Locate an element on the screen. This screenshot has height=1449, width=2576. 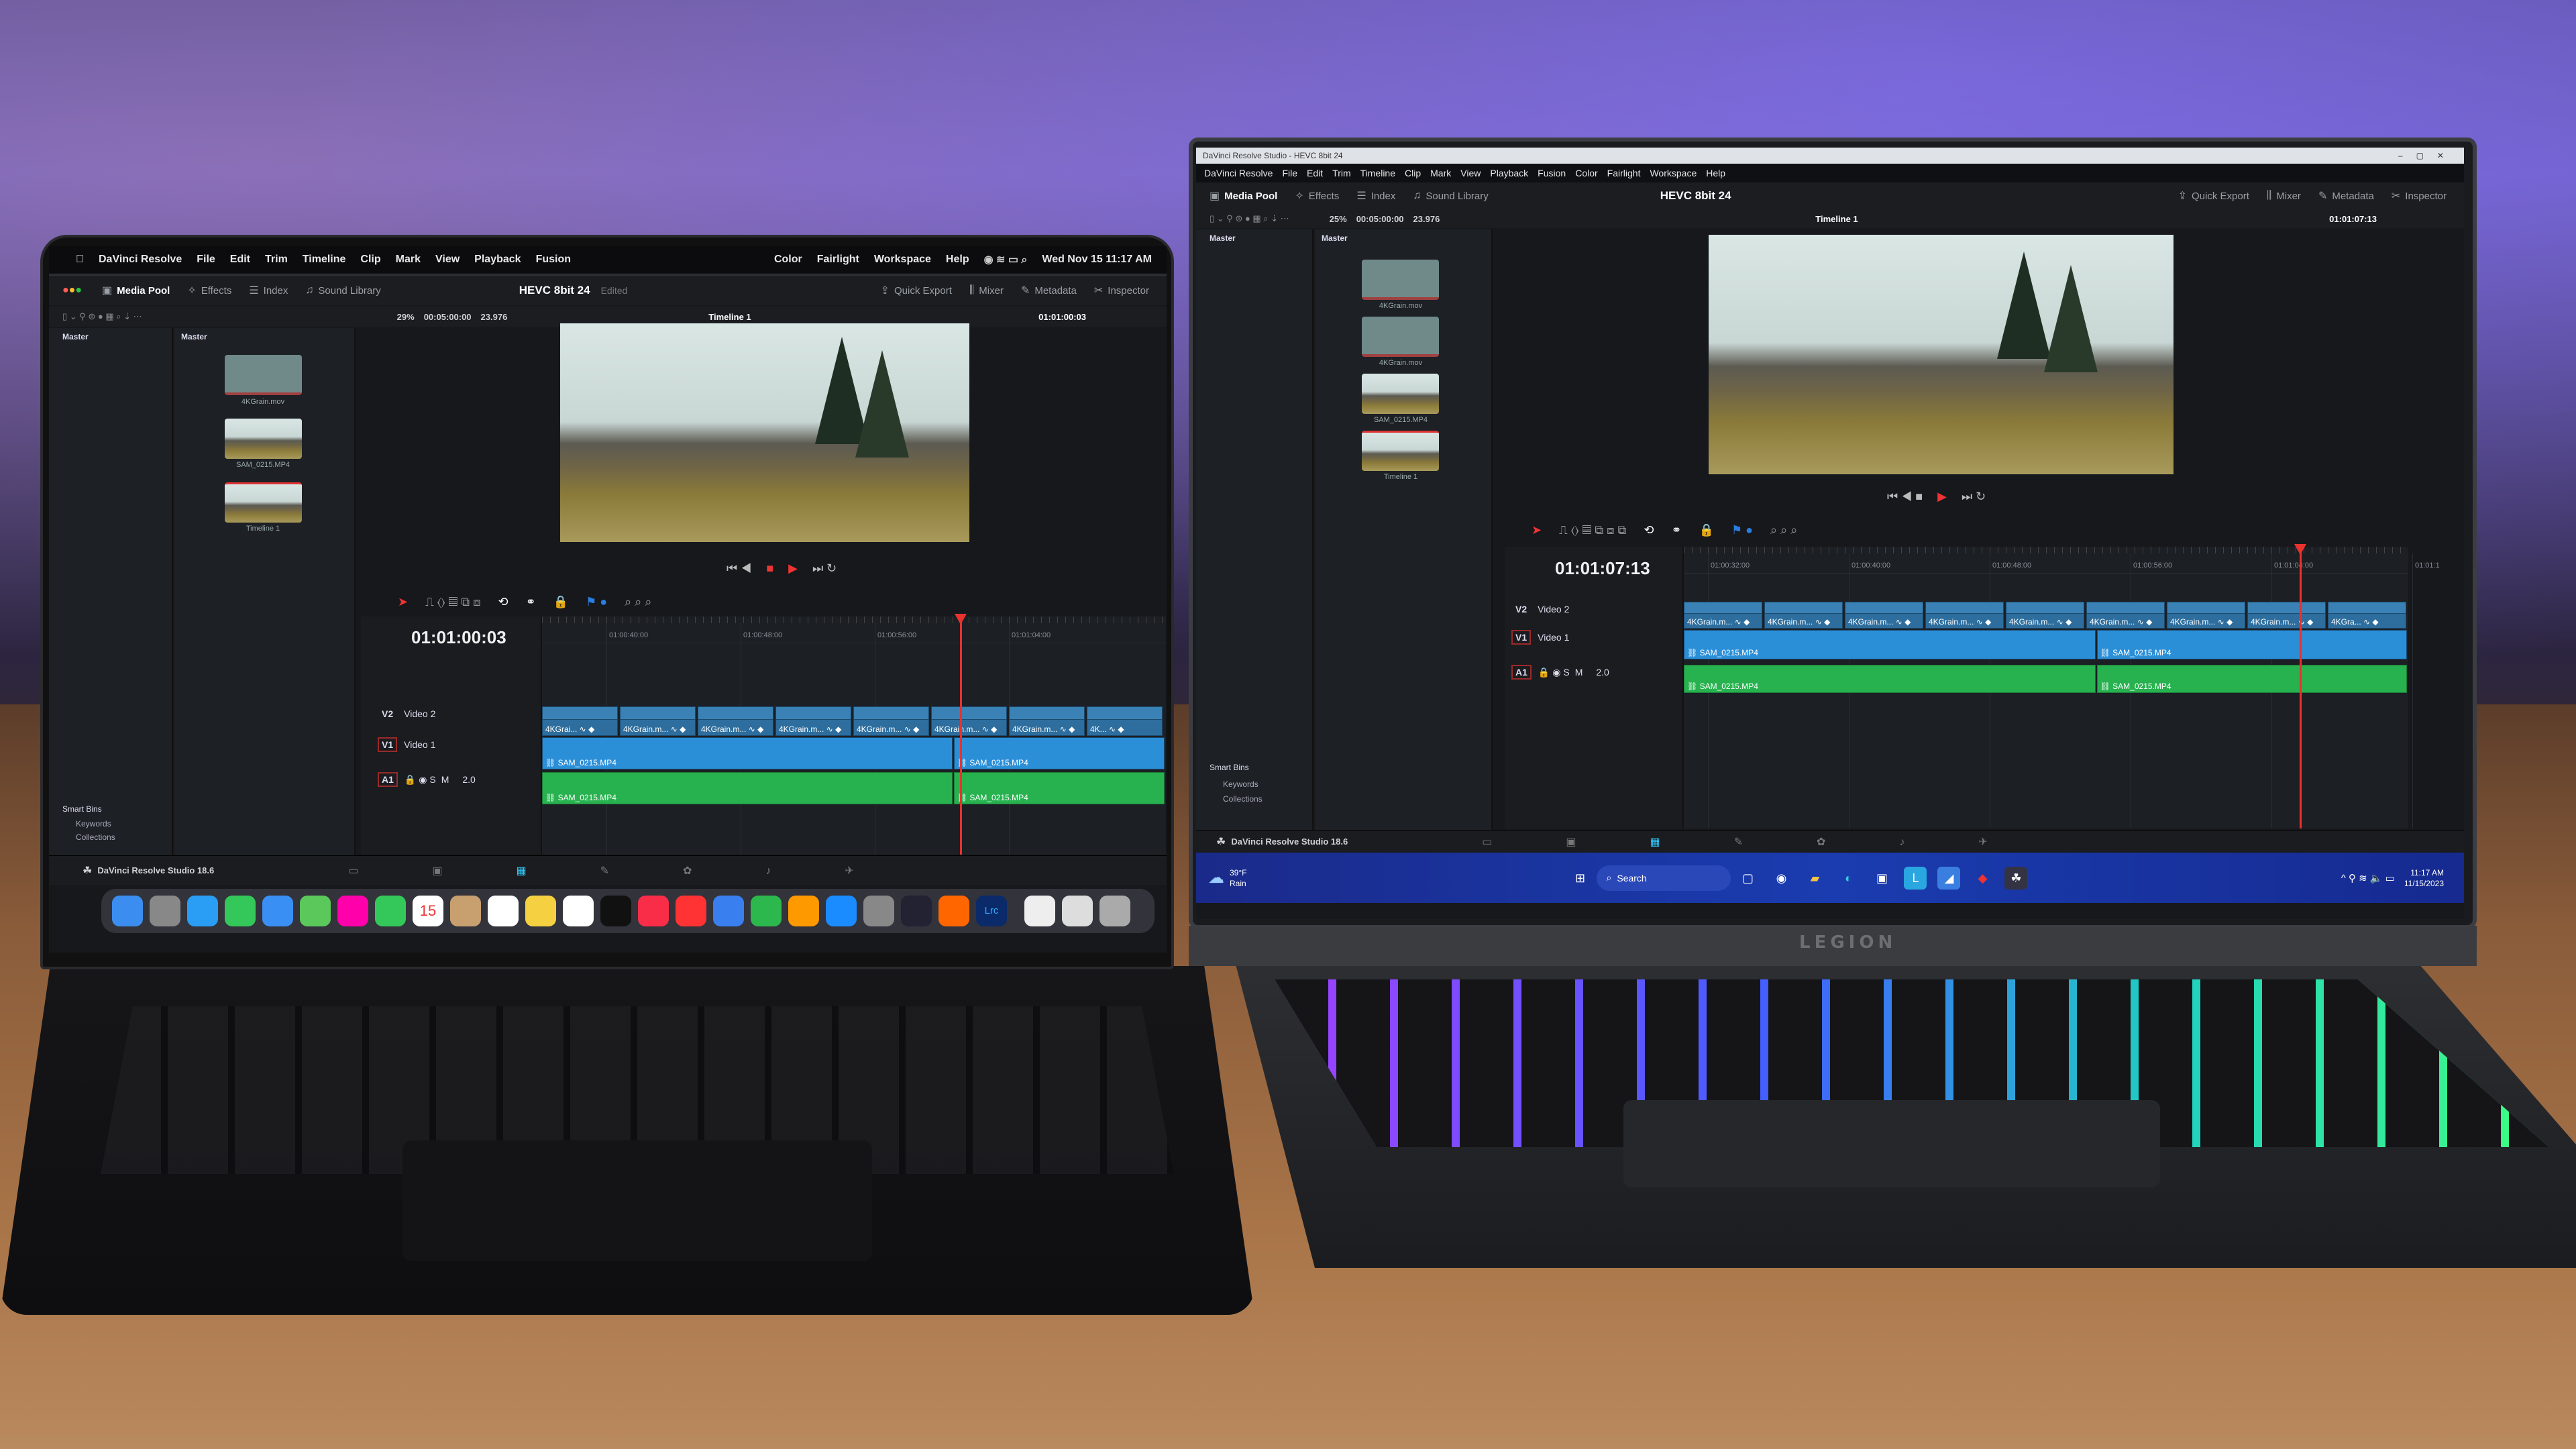
trash-icon is located at coordinates (1114, 911).